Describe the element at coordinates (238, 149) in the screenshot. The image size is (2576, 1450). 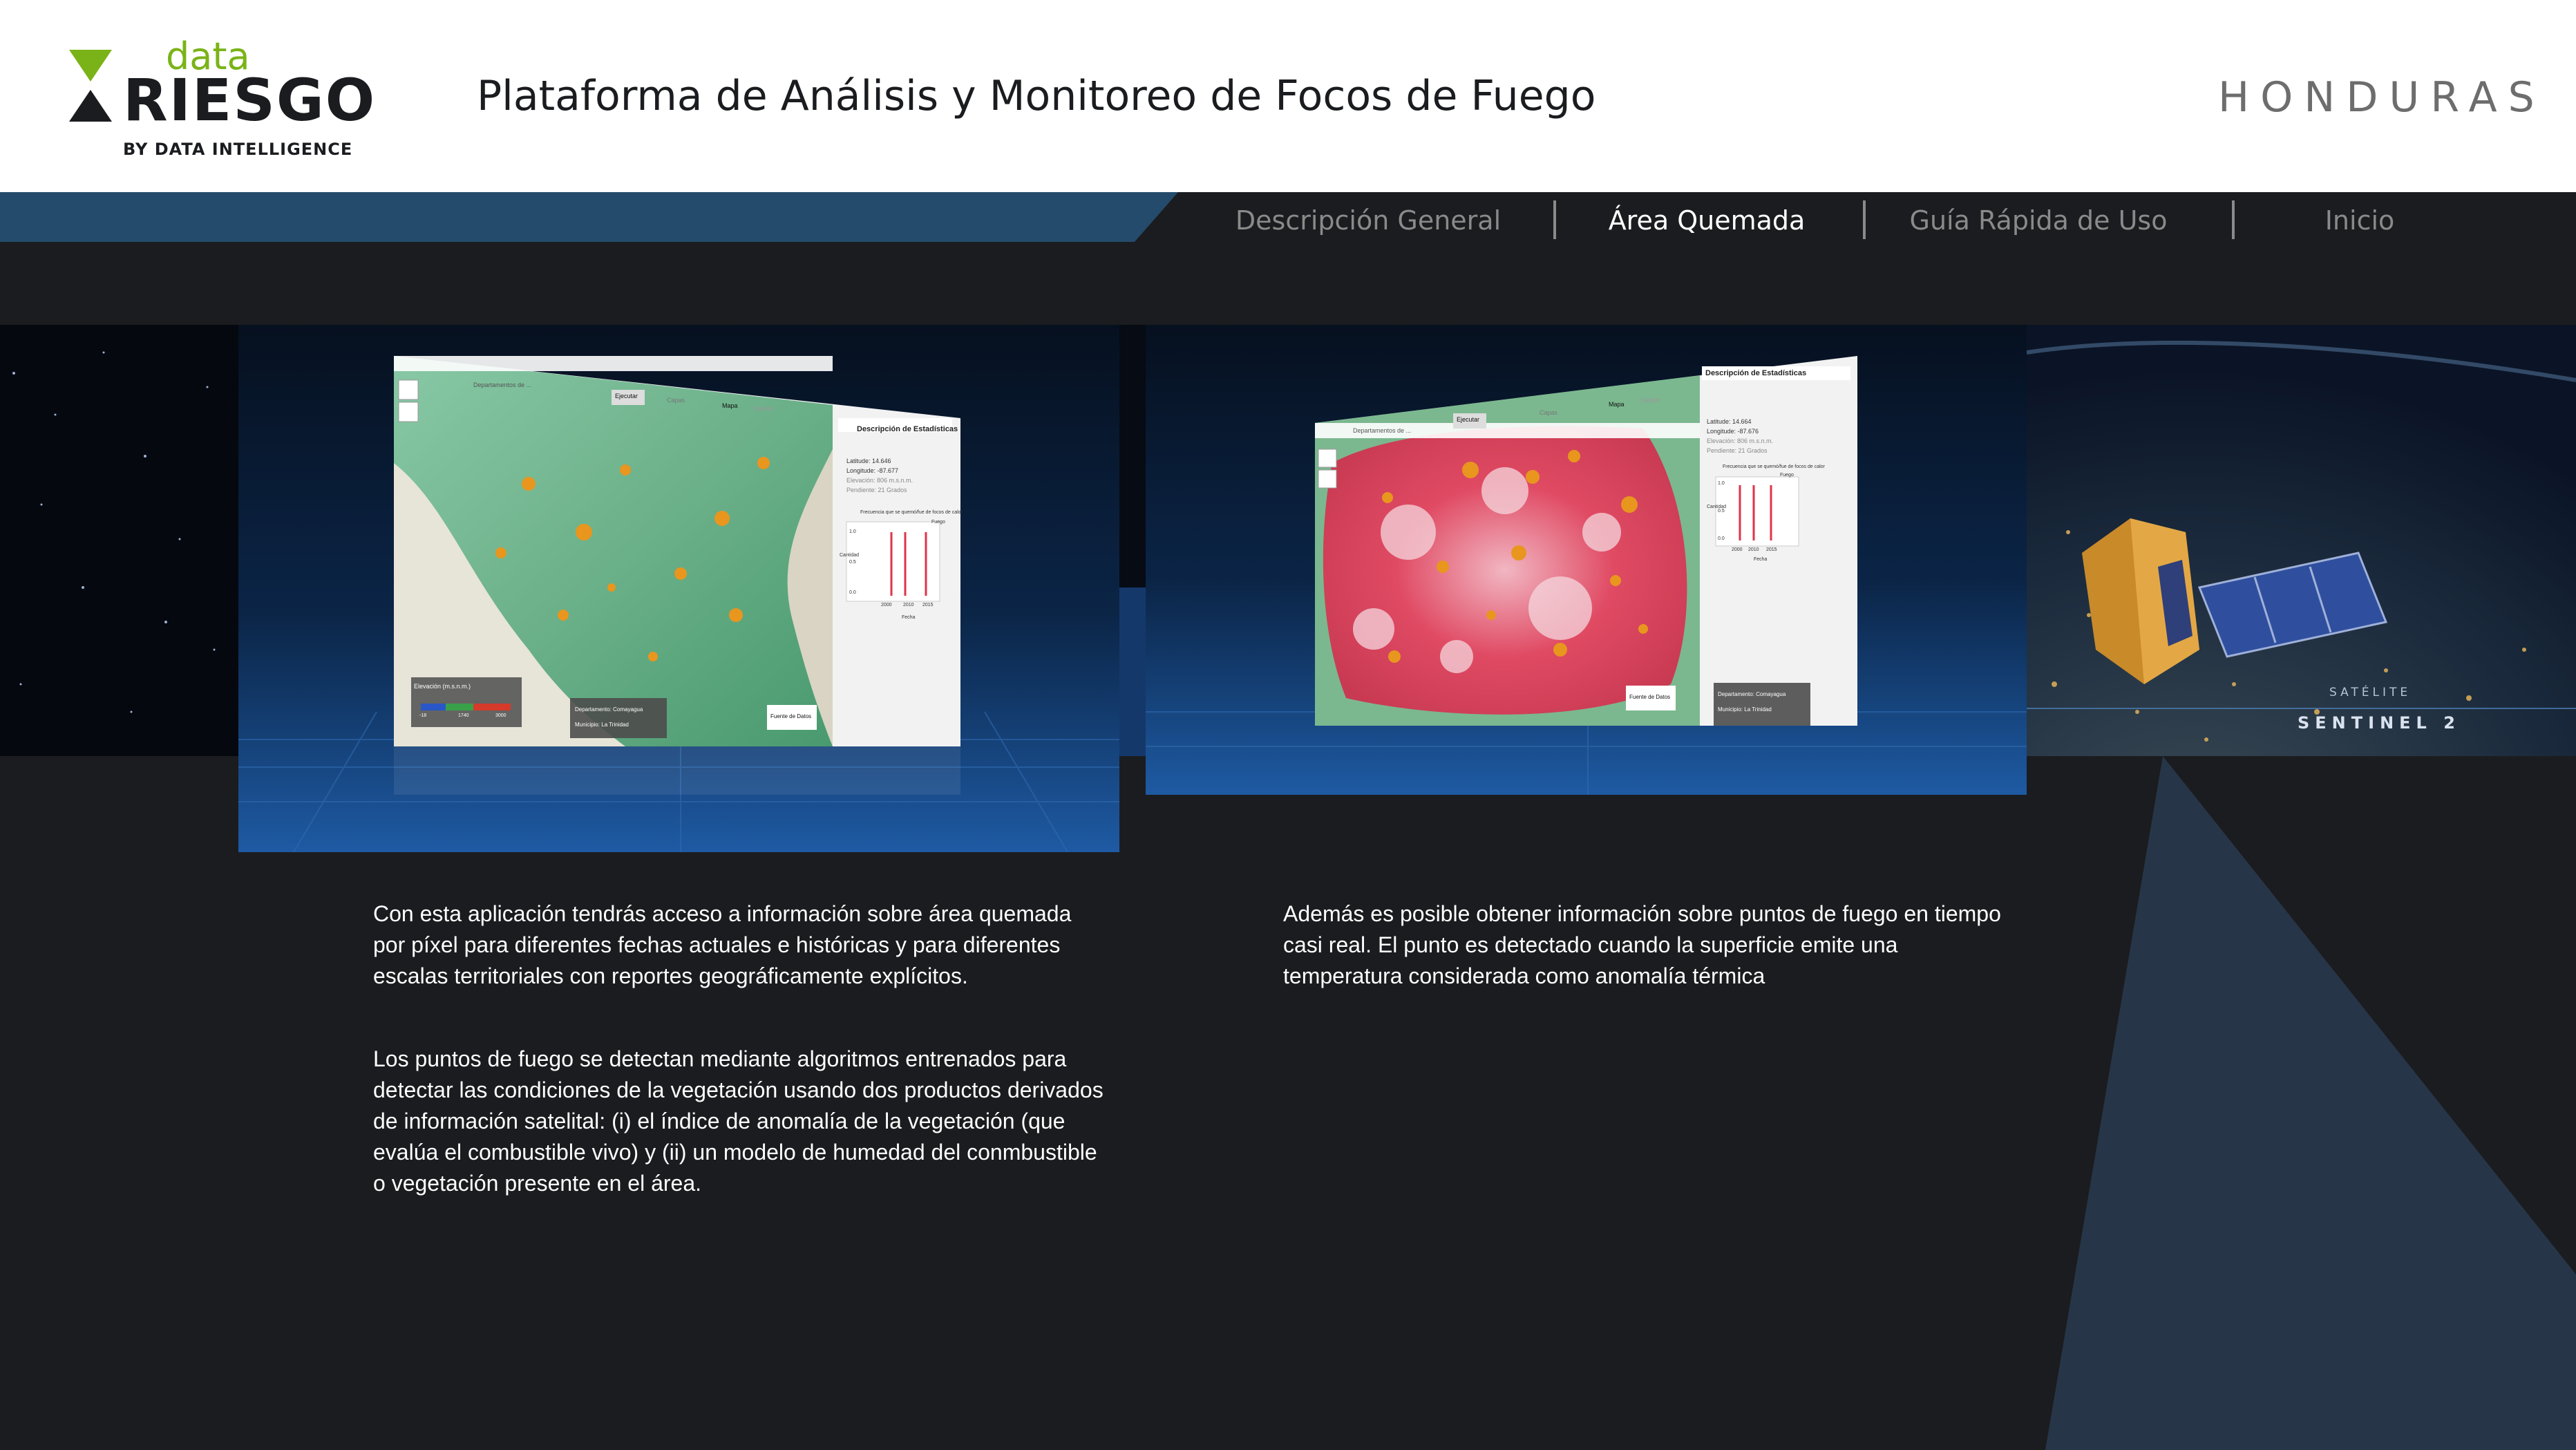
I see `logo-byline: BY DATA INTELLIGENCE` at that location.